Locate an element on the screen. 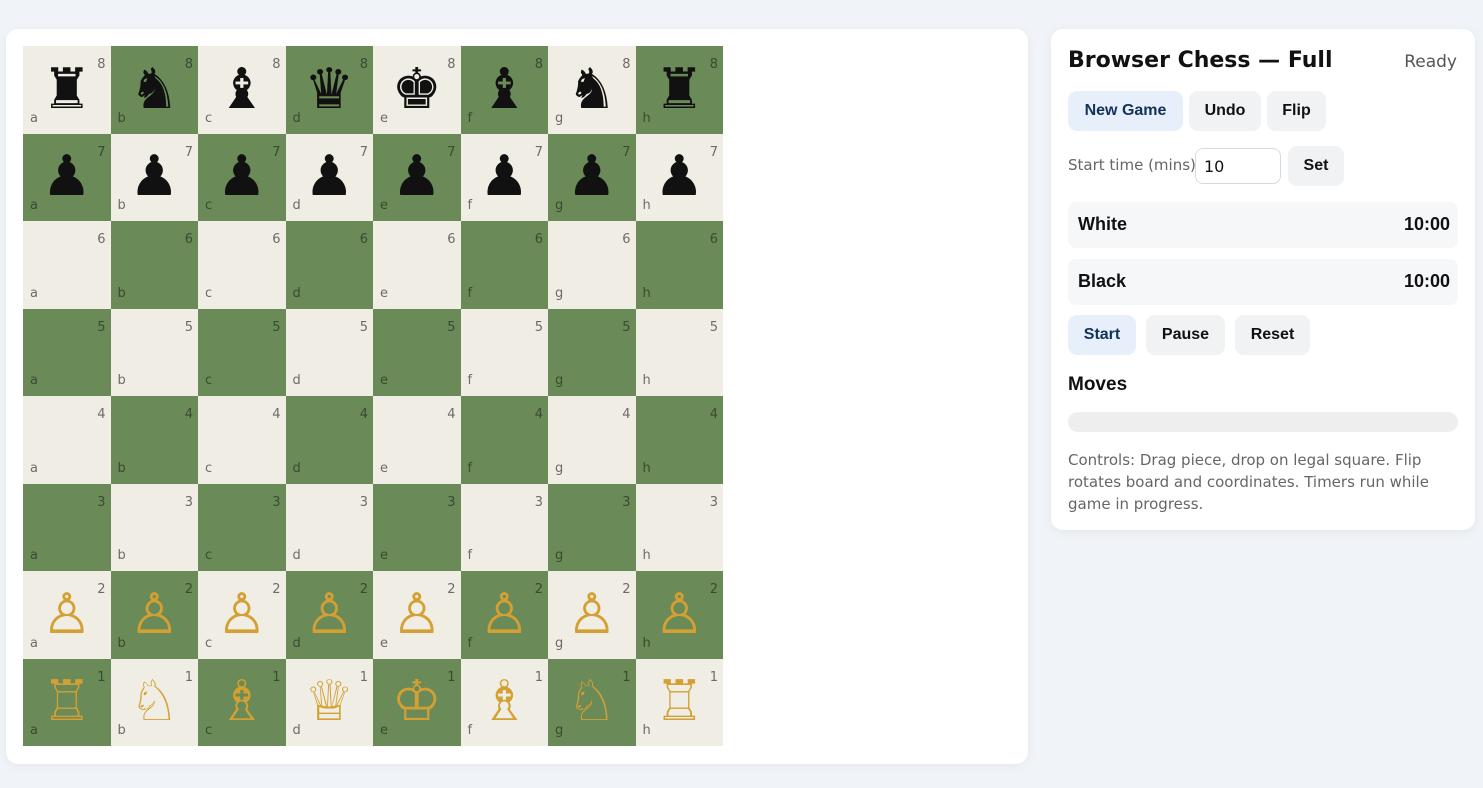 The height and width of the screenshot is (788, 1483). white-piece-c2: ♙ is located at coordinates (242, 615).